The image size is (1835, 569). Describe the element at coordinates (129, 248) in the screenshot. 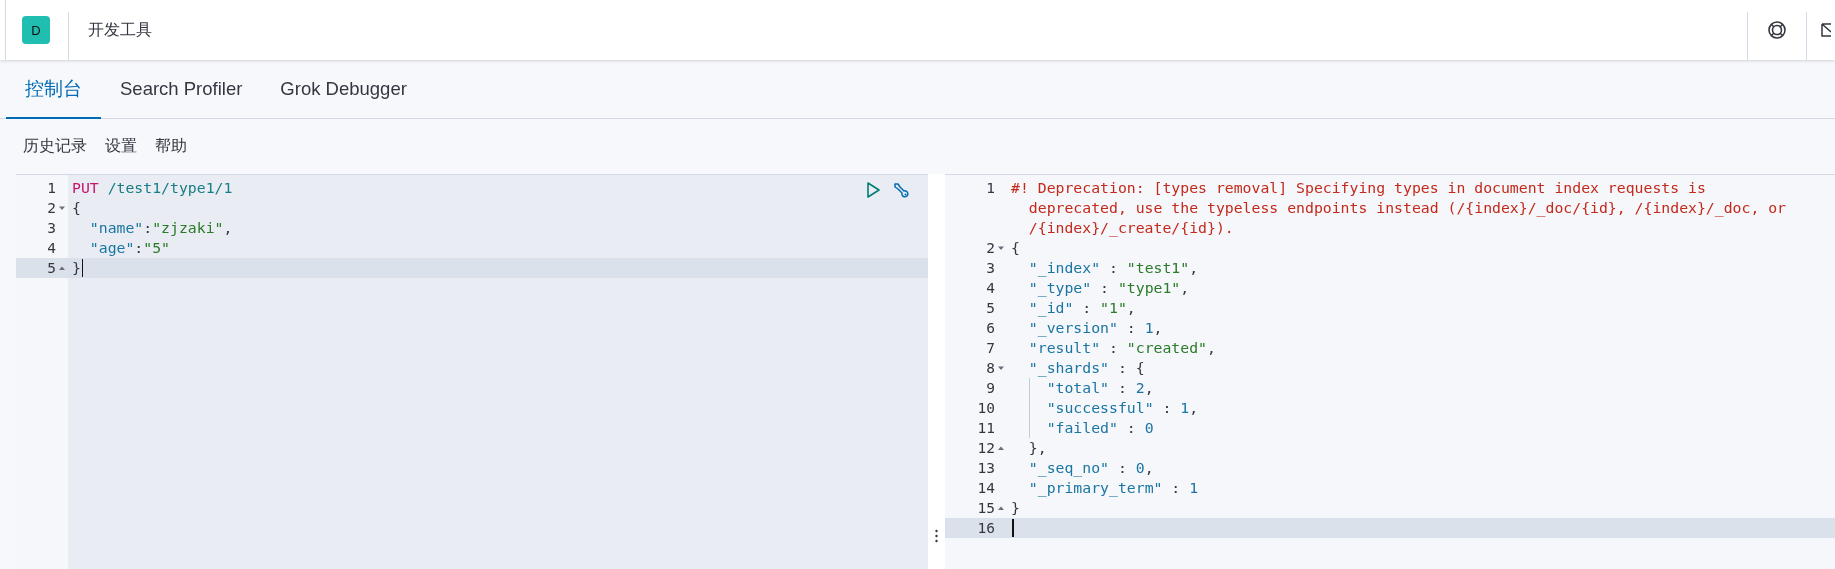

I see `code-line: "age":"5"` at that location.